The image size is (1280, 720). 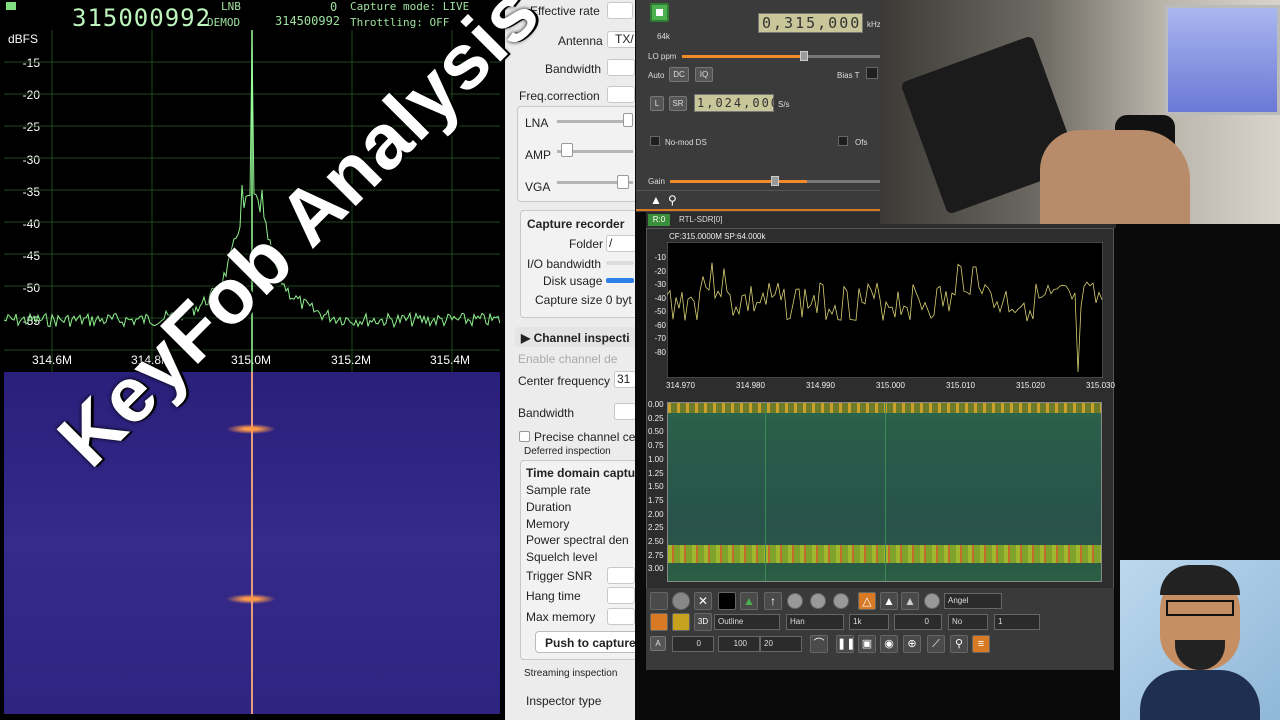 What do you see at coordinates (656, 200) in the screenshot?
I see `peak-icon: ▲` at bounding box center [656, 200].